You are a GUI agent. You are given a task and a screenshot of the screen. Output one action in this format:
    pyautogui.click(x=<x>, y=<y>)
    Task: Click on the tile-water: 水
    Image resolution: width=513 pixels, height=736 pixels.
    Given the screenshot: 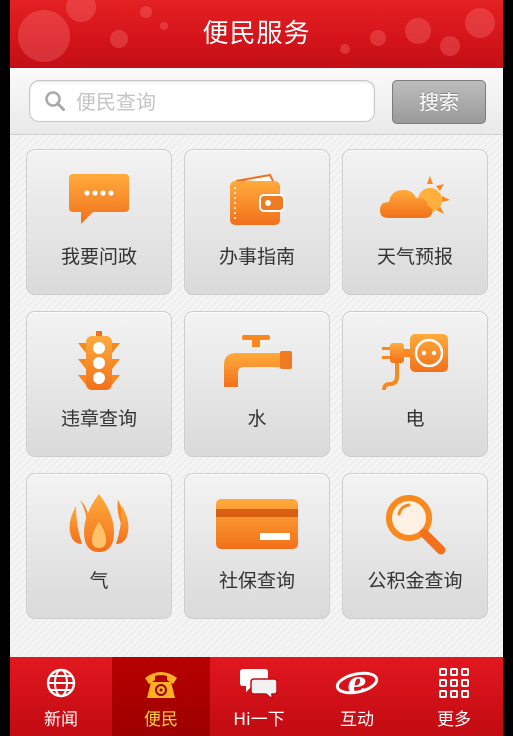 What is the action you would take?
    pyautogui.click(x=257, y=384)
    